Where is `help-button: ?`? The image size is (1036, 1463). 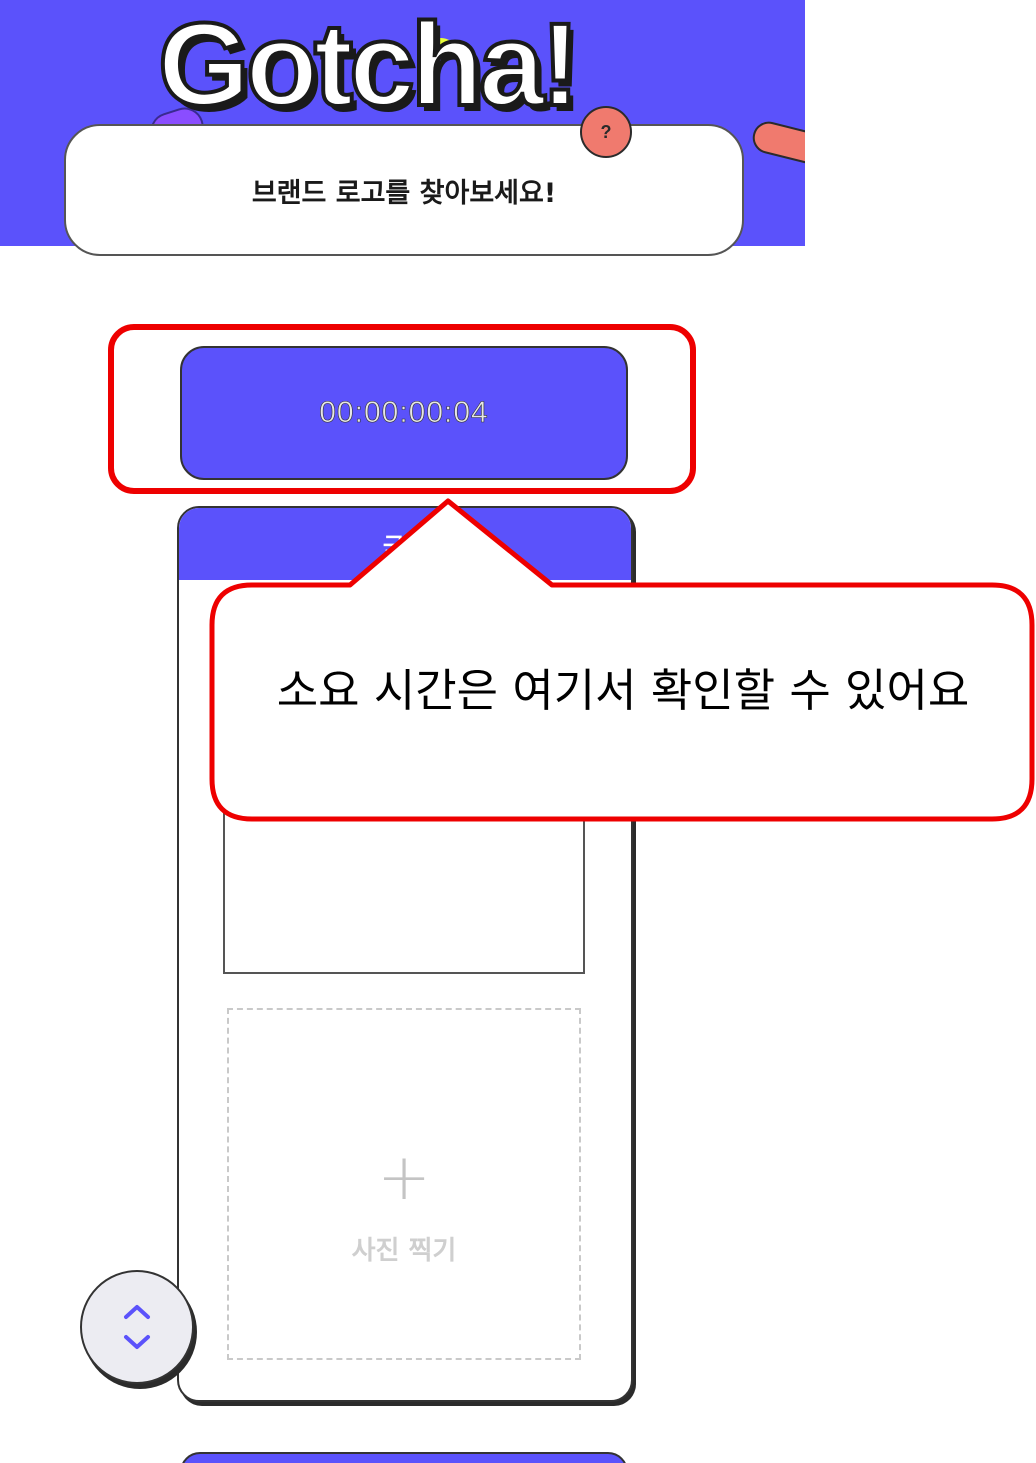
help-button: ? is located at coordinates (606, 132).